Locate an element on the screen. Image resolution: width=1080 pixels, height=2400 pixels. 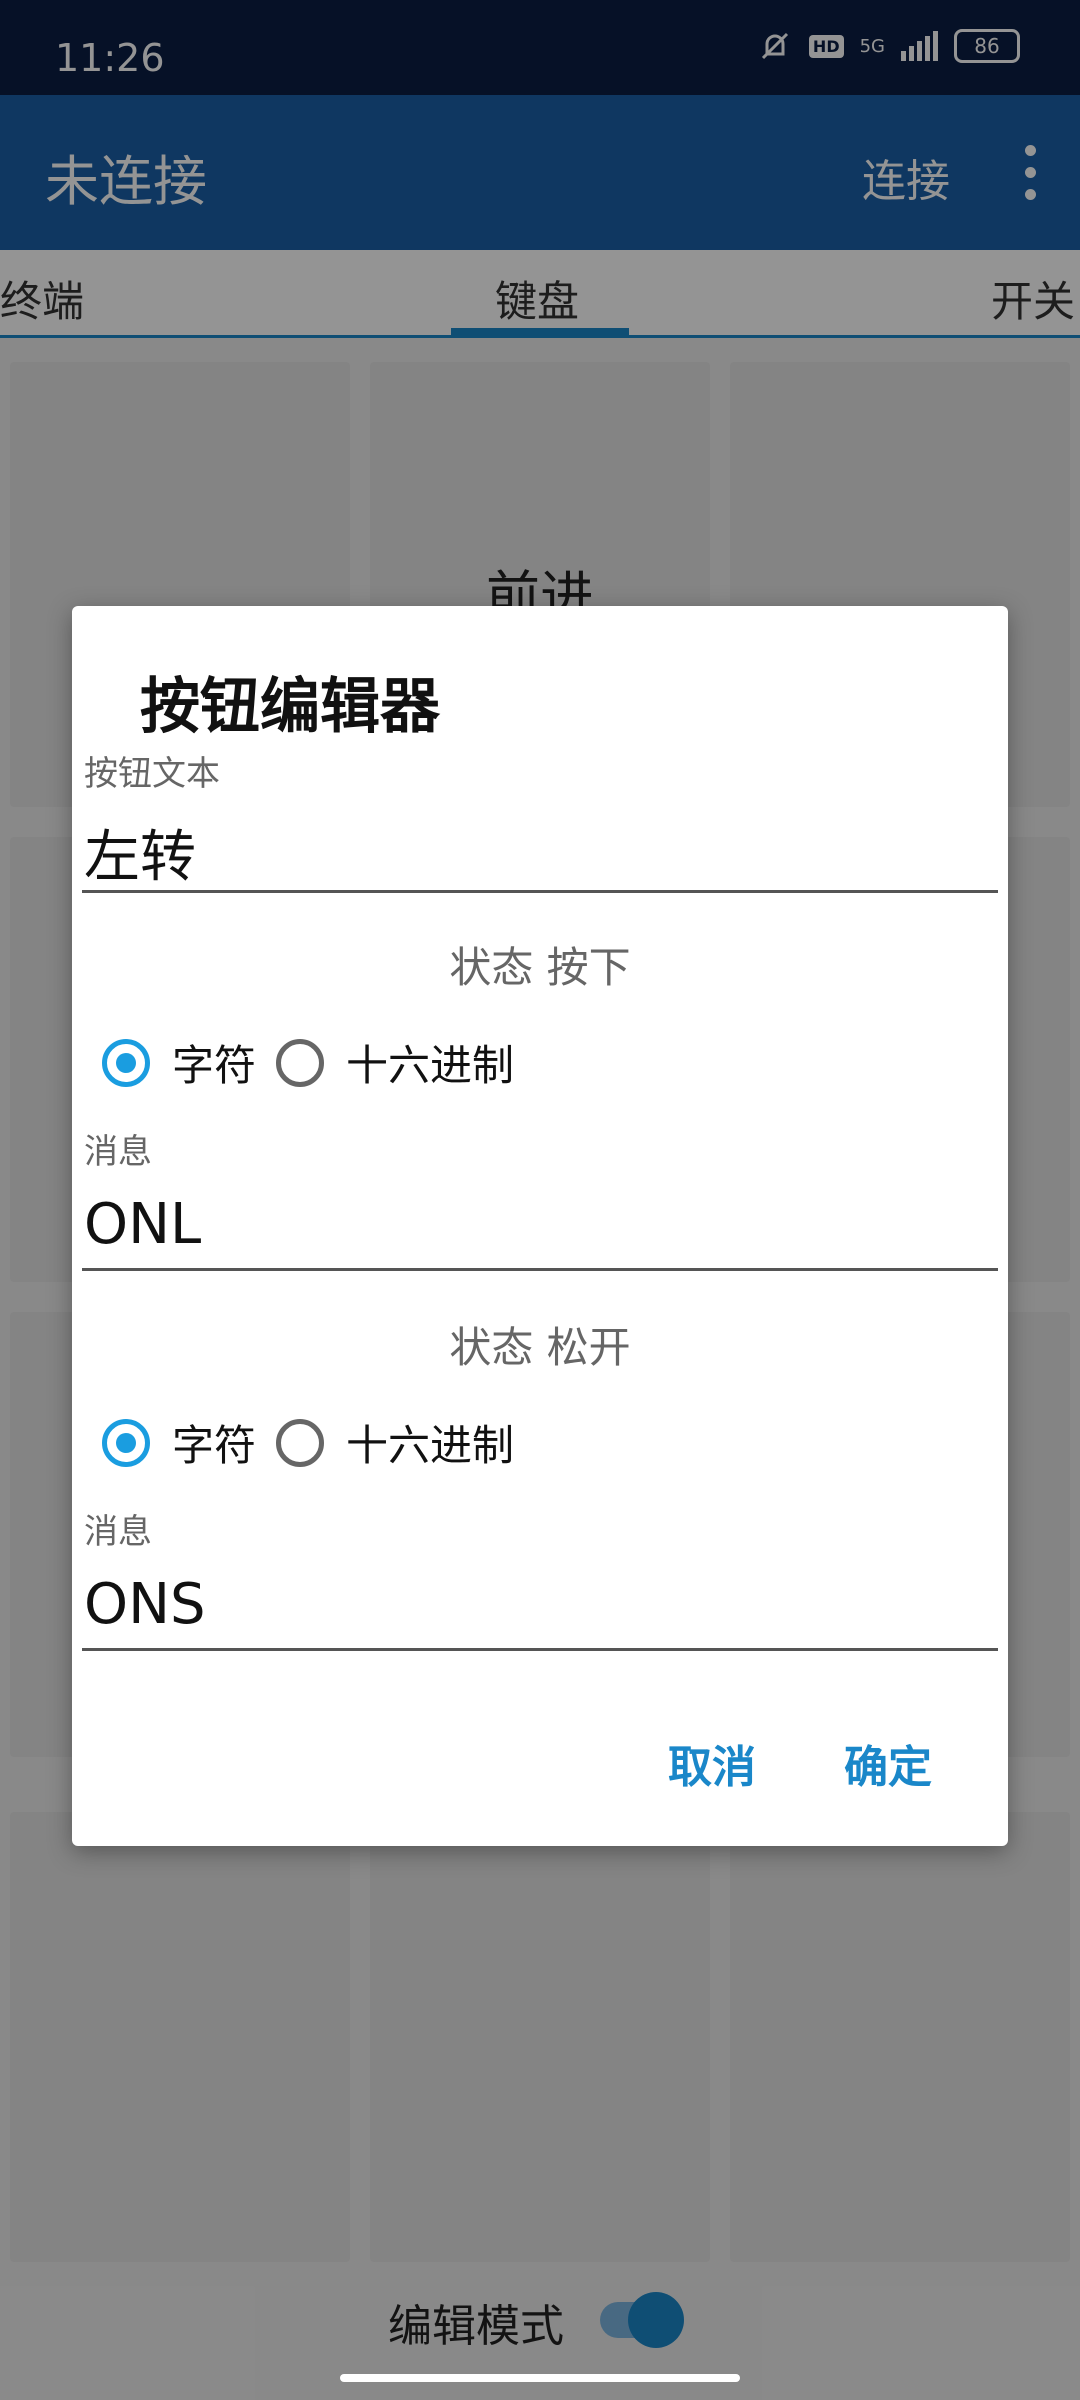
pressed-char-radio is located at coordinates (126, 1062).